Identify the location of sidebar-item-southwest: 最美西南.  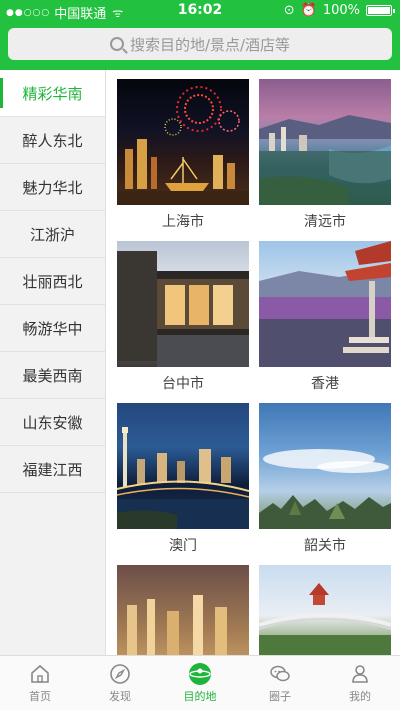
(52, 375).